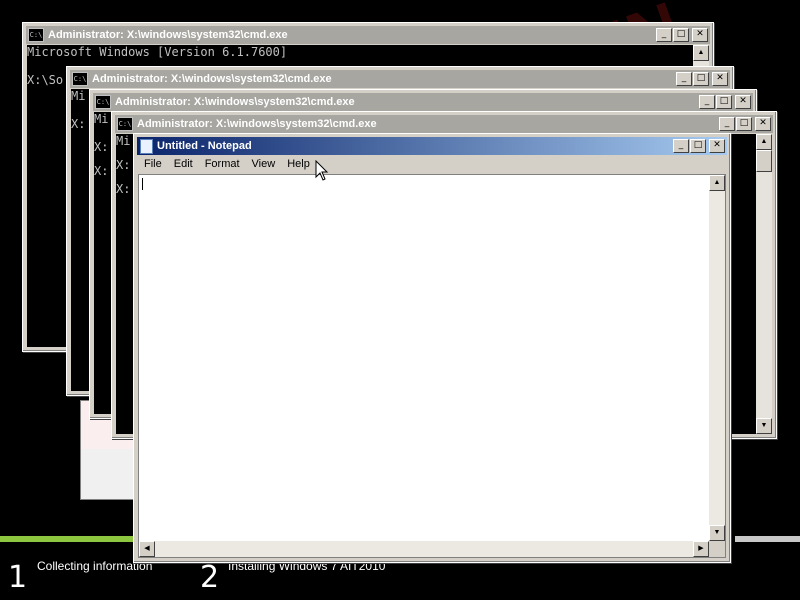 Image resolution: width=800 pixels, height=600 pixels. What do you see at coordinates (204, 146) in the screenshot?
I see `notepad-title: Untitled - Notepad` at bounding box center [204, 146].